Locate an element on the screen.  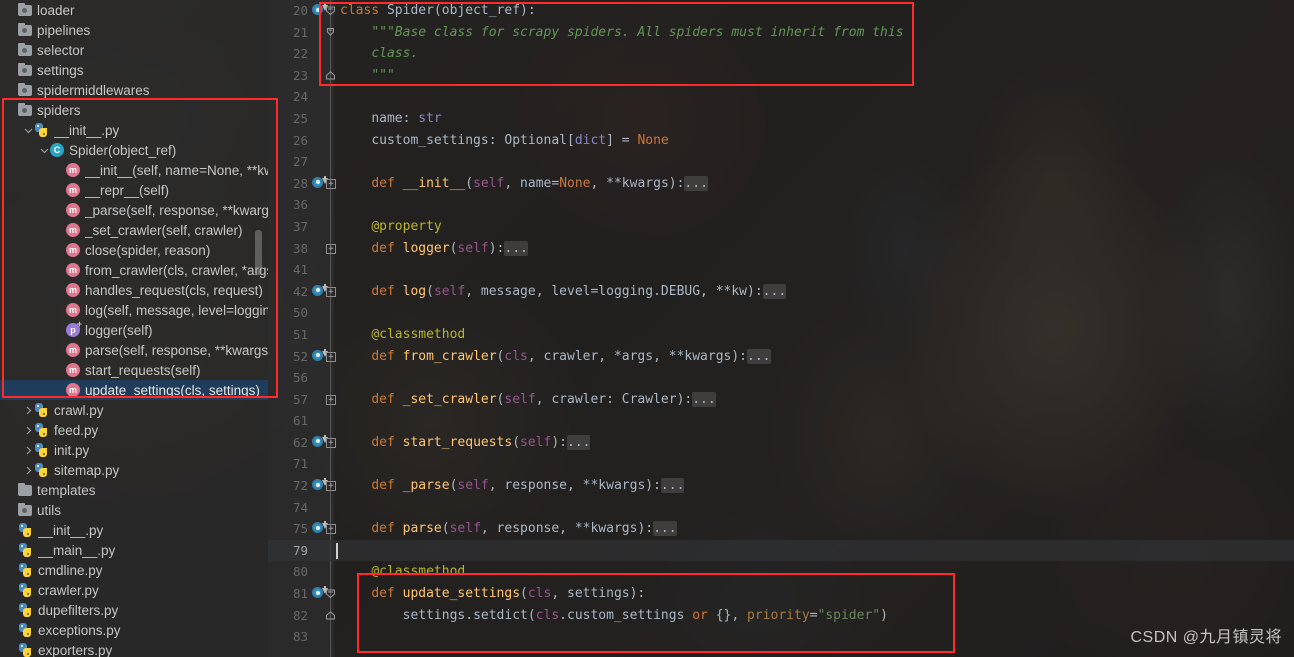
tree-item: m handles_request(cls, request) is located at coordinates (134, 290).